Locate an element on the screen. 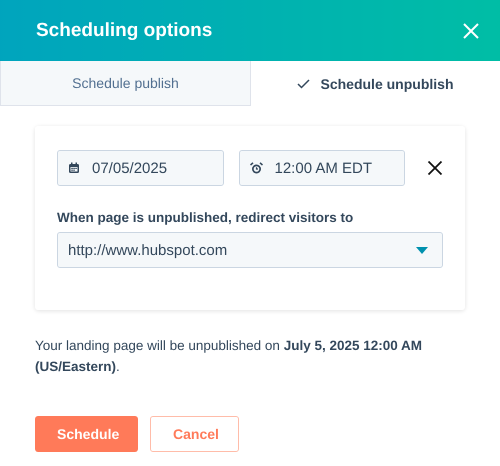  date-field: 07/05/2025 is located at coordinates (140, 168).